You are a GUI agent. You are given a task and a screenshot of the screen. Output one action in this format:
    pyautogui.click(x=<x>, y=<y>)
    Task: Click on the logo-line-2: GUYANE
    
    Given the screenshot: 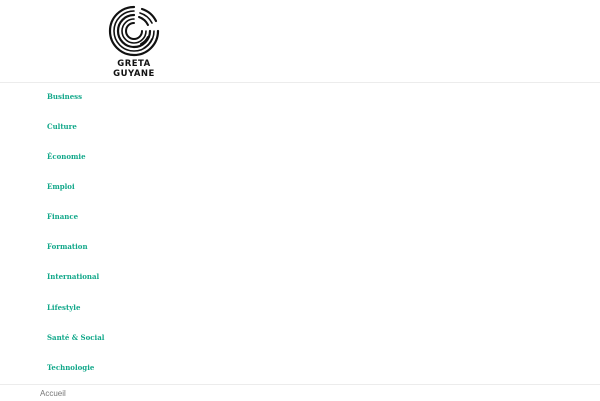 What is the action you would take?
    pyautogui.click(x=134, y=74)
    